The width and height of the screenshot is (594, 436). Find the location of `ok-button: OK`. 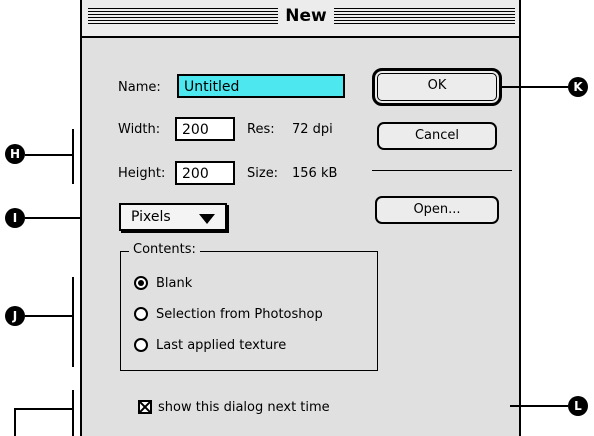

ok-button: OK is located at coordinates (437, 87).